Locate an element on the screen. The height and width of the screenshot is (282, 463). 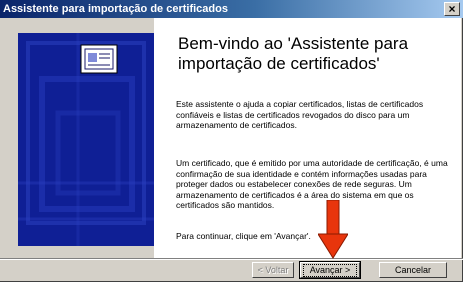
close-icon: × is located at coordinates (452, 9).